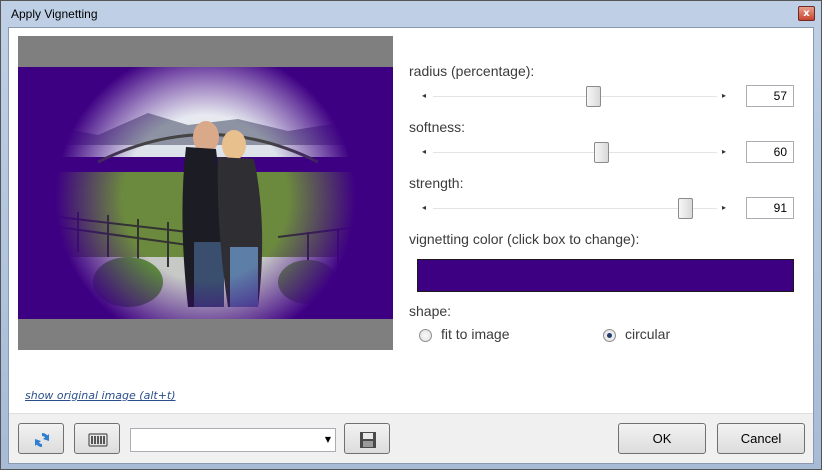  I want to click on ok-button: OK, so click(662, 438).